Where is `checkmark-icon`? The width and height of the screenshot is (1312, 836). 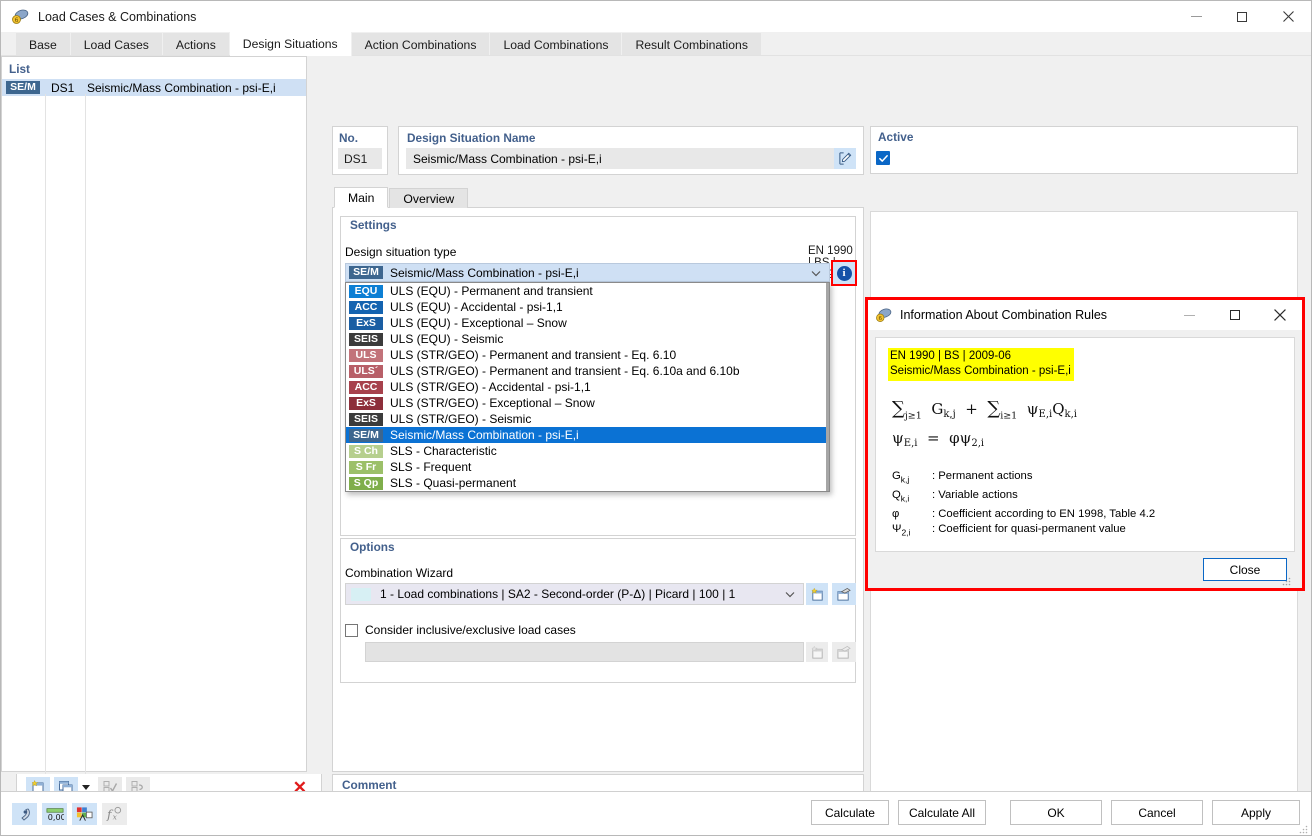
checkmark-icon is located at coordinates (883, 158).